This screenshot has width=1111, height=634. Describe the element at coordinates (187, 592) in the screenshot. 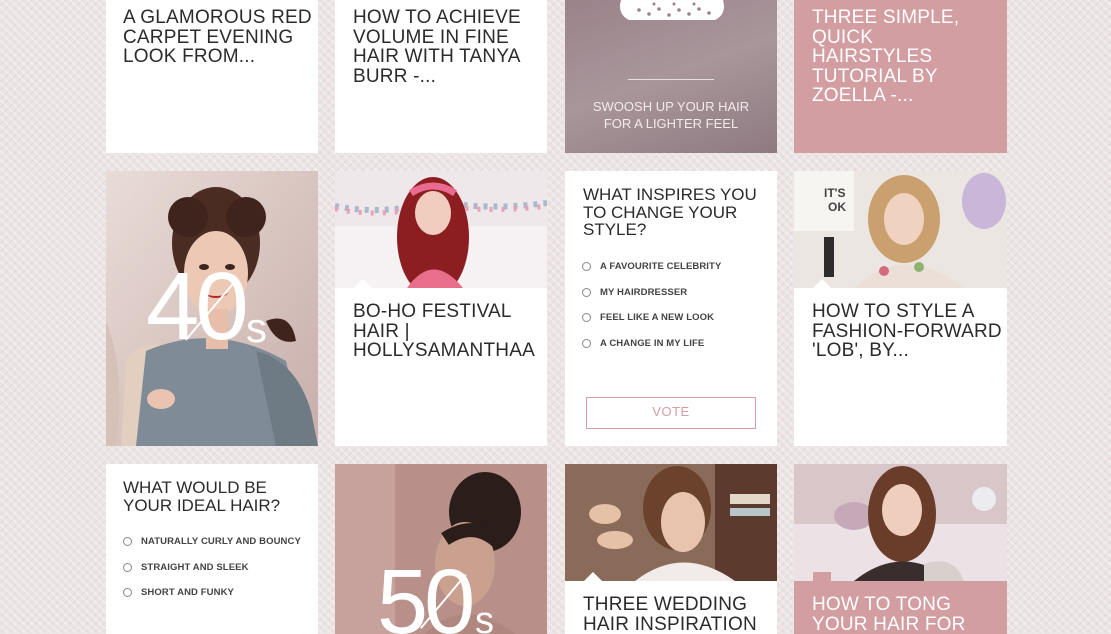

I see `option-label: SHORT AND FUNKY` at that location.